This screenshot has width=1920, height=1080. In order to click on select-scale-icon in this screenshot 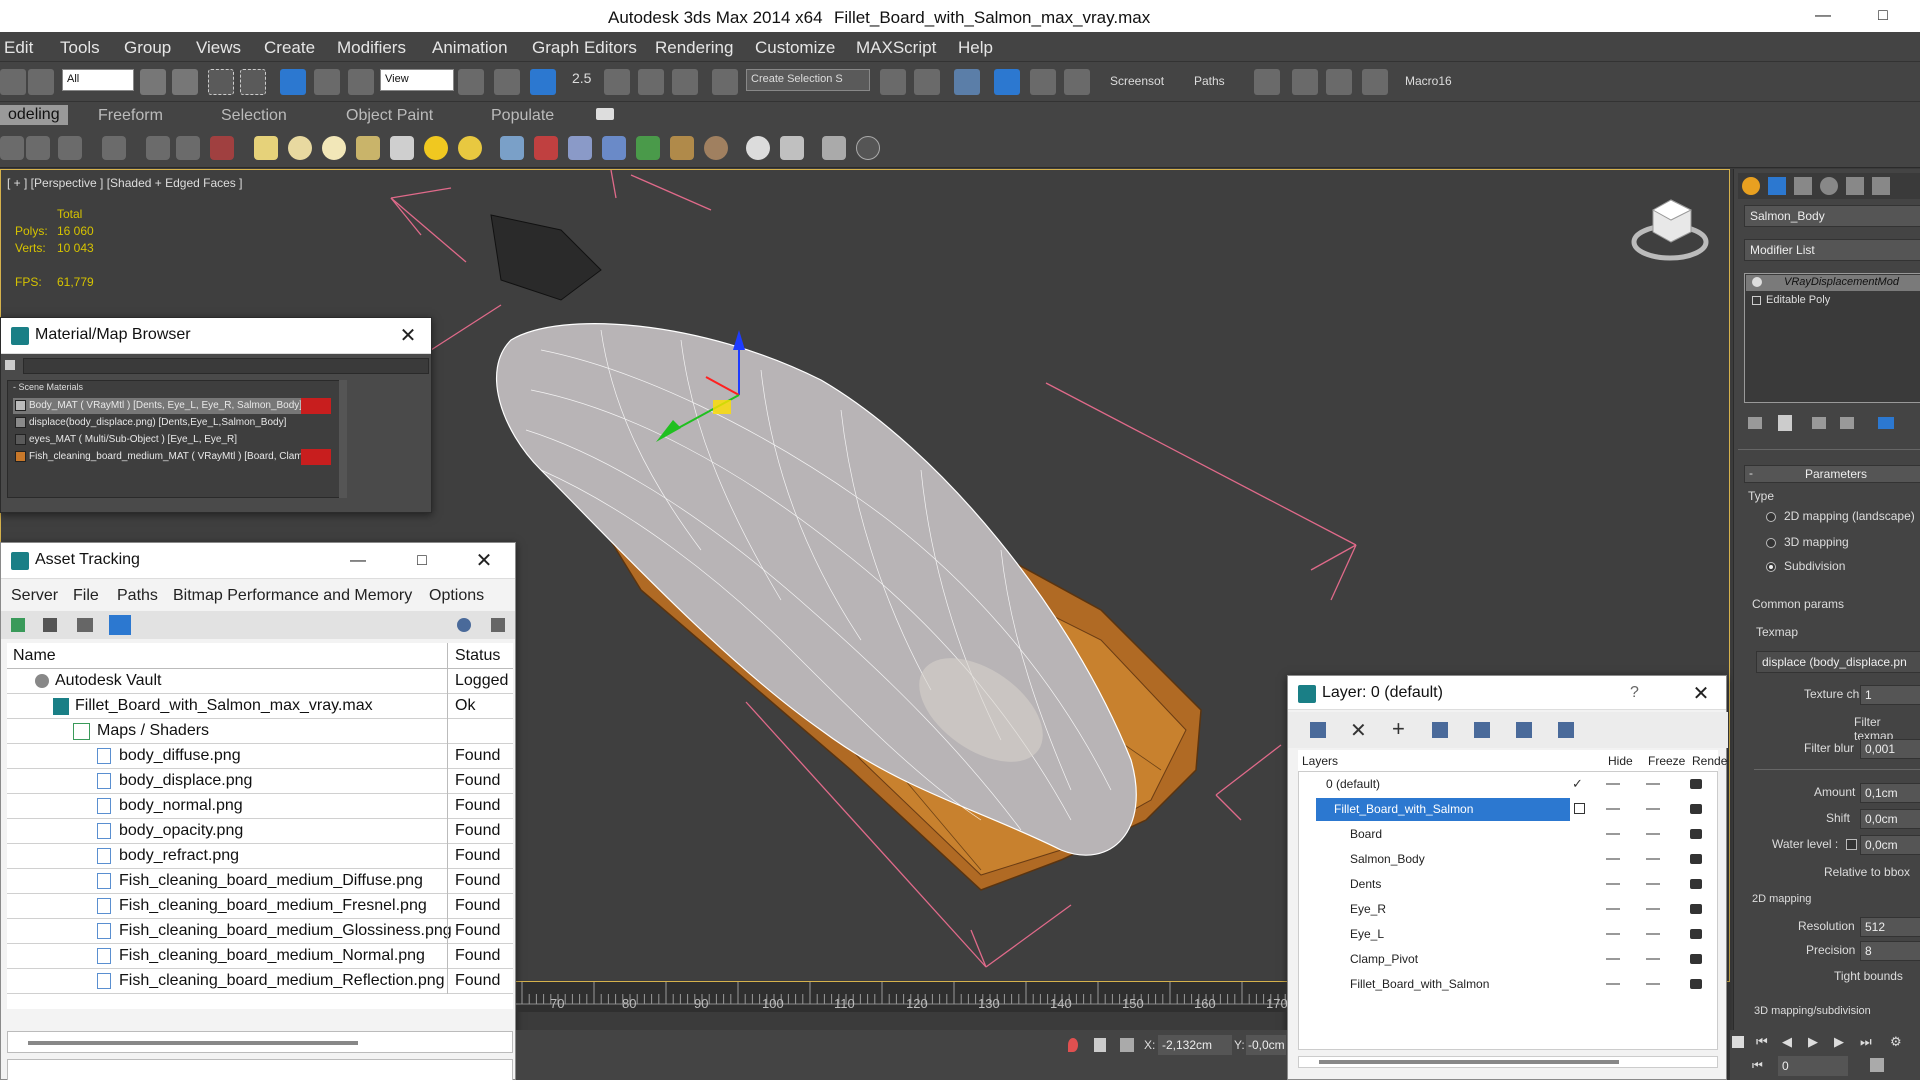, I will do `click(361, 82)`.